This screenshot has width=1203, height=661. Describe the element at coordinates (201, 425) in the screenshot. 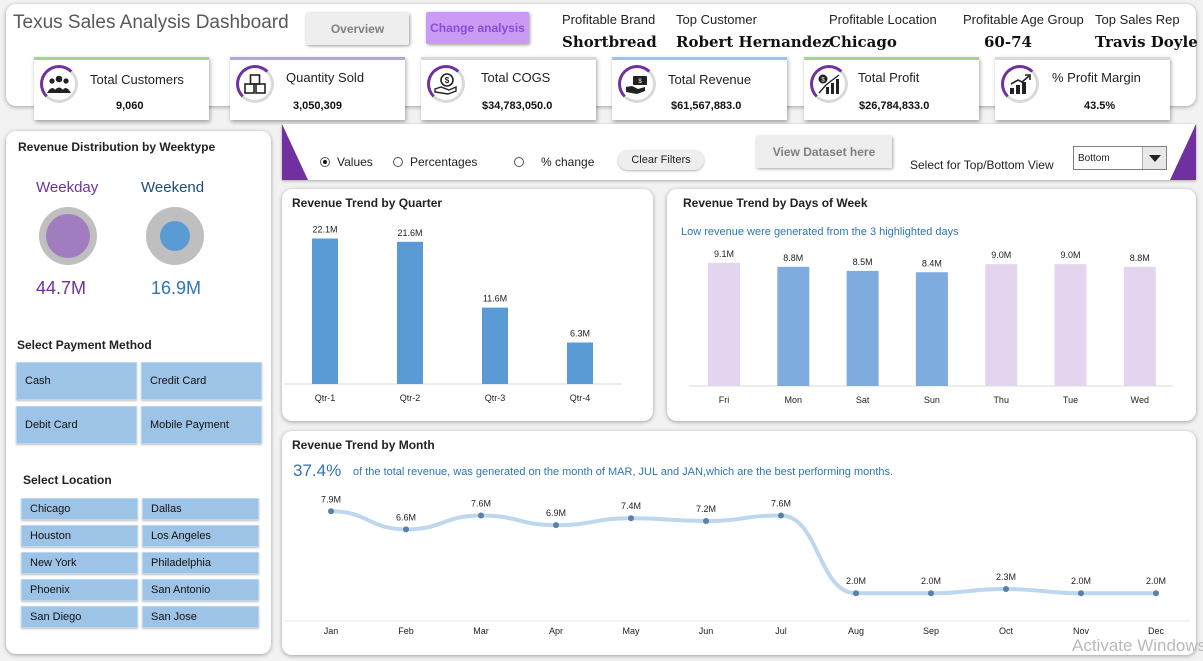

I see `payment-mobile-payment: Mobile Payment` at that location.